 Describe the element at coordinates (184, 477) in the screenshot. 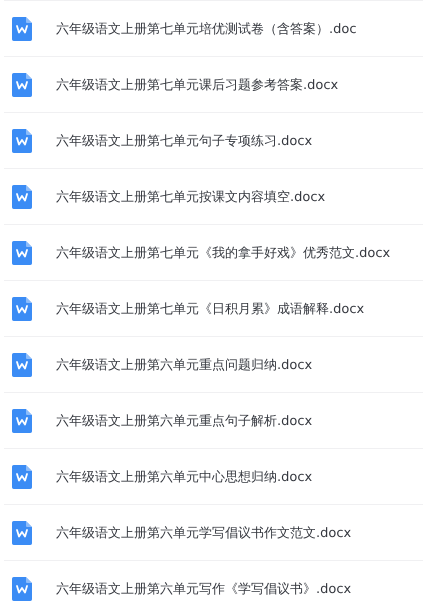

I see `file-name: 六年级语文上册第六单元中心思想归纳.docx` at that location.